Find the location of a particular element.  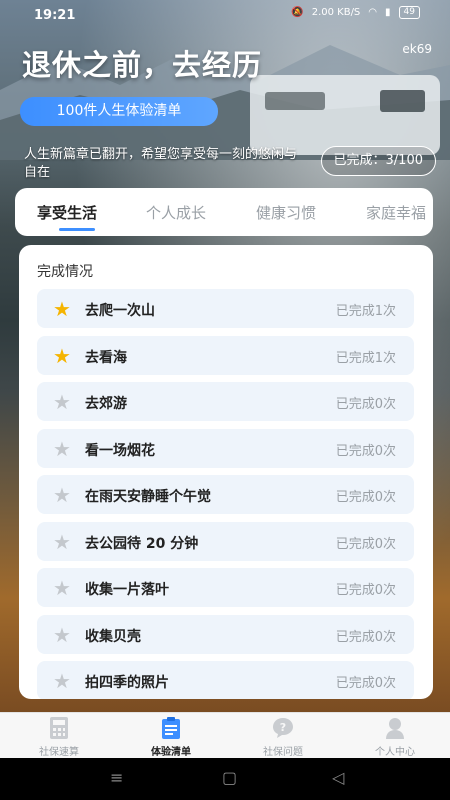

bottom-navigation: 社保速算 体验清单 ? 社保问题 个人中心 is located at coordinates (225, 735).